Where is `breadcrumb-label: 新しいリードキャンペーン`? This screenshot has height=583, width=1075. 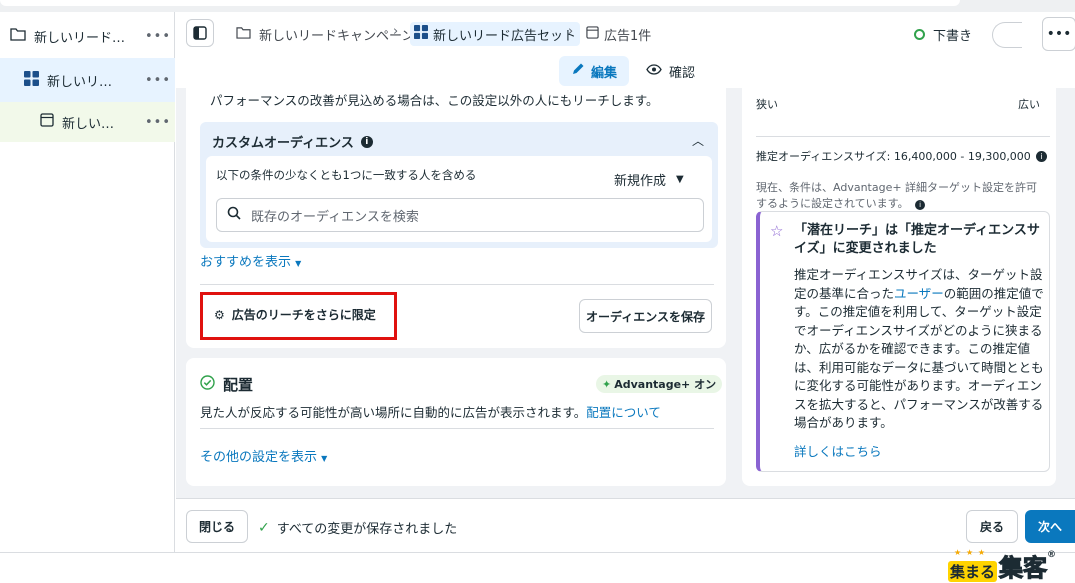
breadcrumb-label: 新しいリードキャンペーン is located at coordinates (337, 36).